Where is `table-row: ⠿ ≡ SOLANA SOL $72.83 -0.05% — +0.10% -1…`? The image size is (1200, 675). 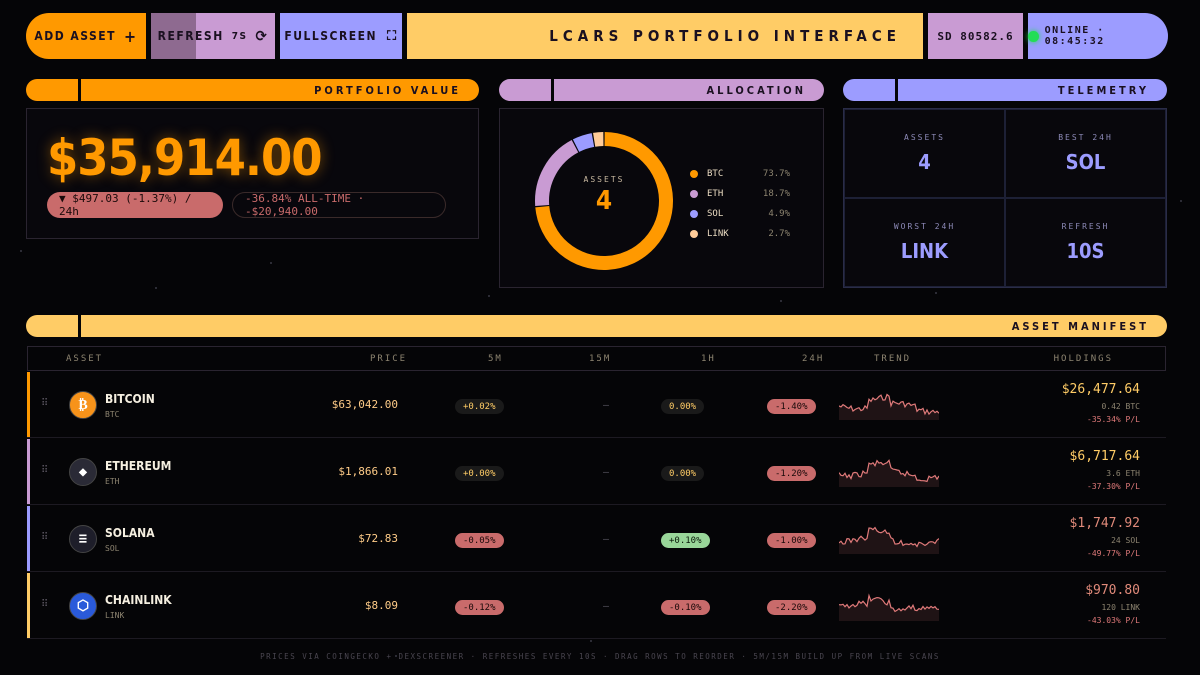 table-row: ⠿ ≡ SOLANA SOL $72.83 -0.05% — +0.10% -1… is located at coordinates (596, 539).